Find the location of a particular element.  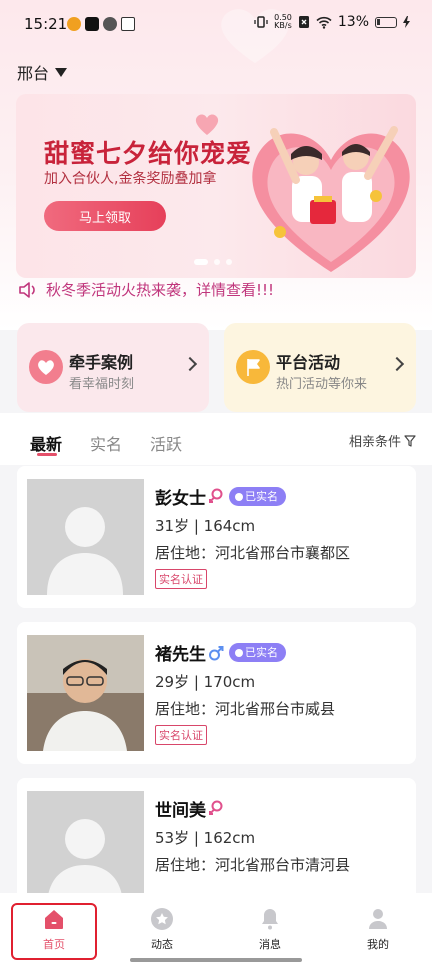

charging-icon is located at coordinates (406, 22).